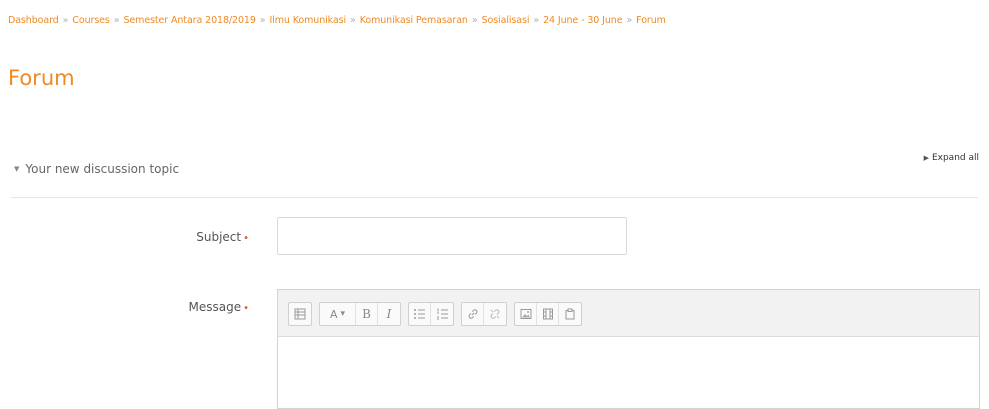 The width and height of the screenshot is (989, 409). What do you see at coordinates (219, 237) in the screenshot?
I see `subject-label-text: Subject` at bounding box center [219, 237].